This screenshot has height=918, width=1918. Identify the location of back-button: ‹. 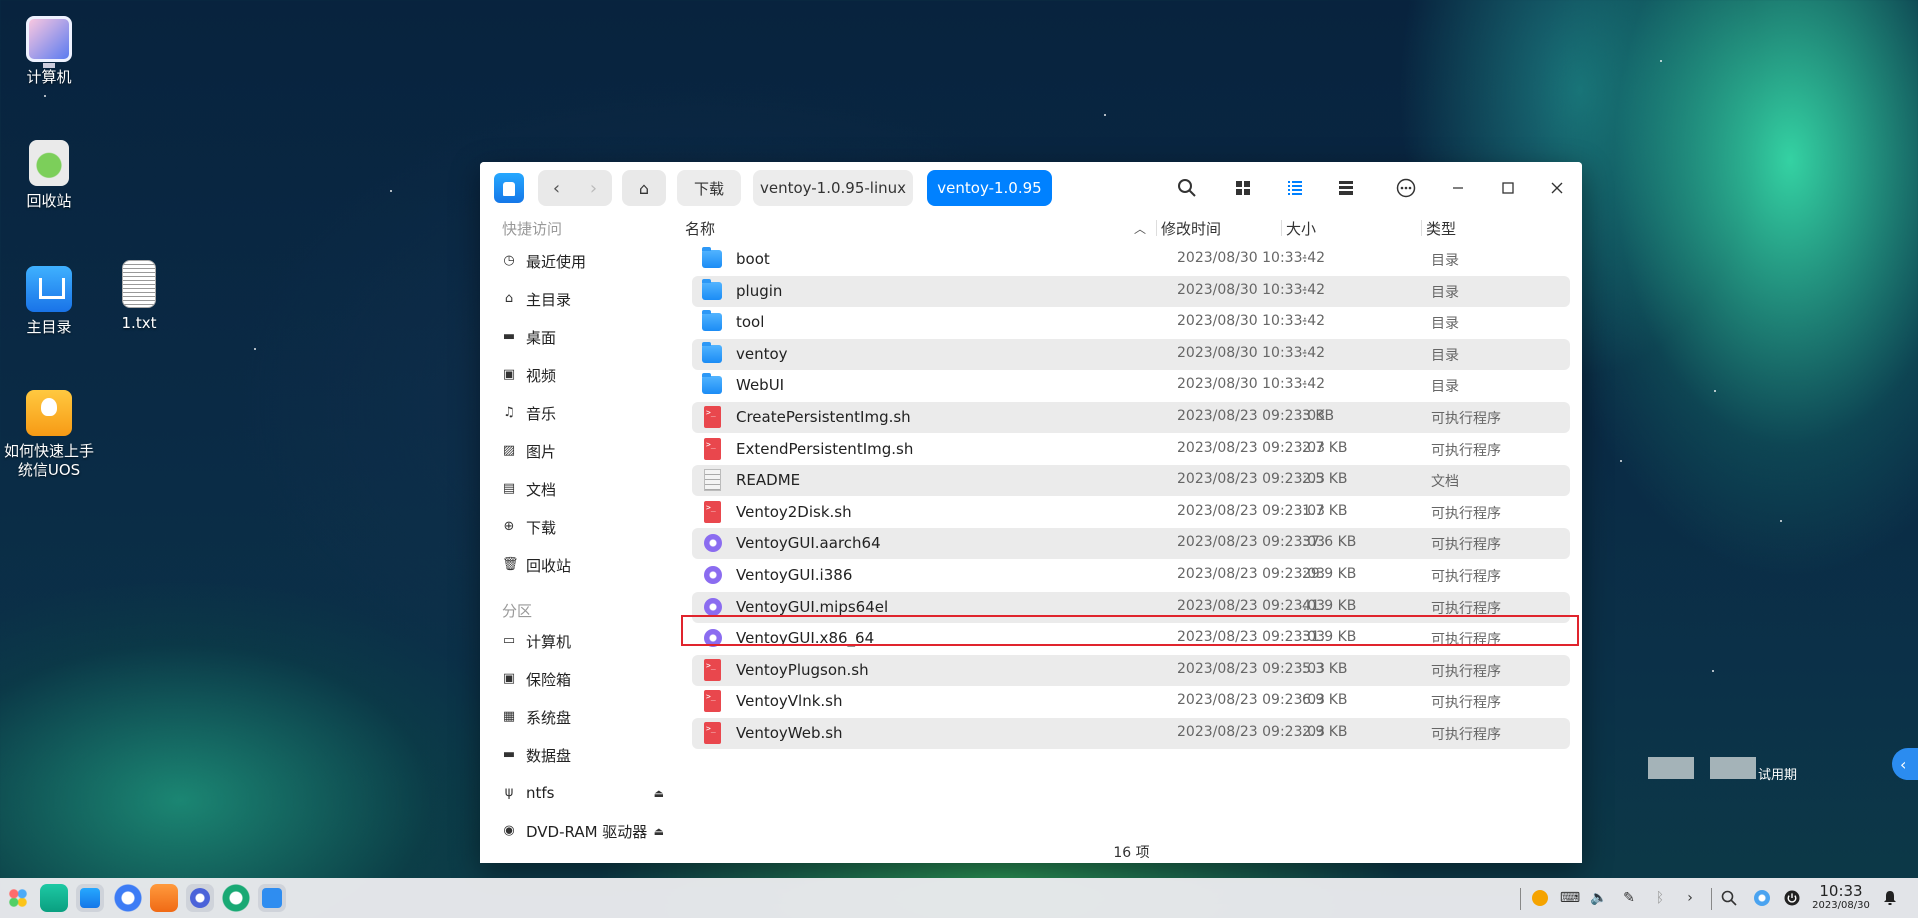
(556, 188).